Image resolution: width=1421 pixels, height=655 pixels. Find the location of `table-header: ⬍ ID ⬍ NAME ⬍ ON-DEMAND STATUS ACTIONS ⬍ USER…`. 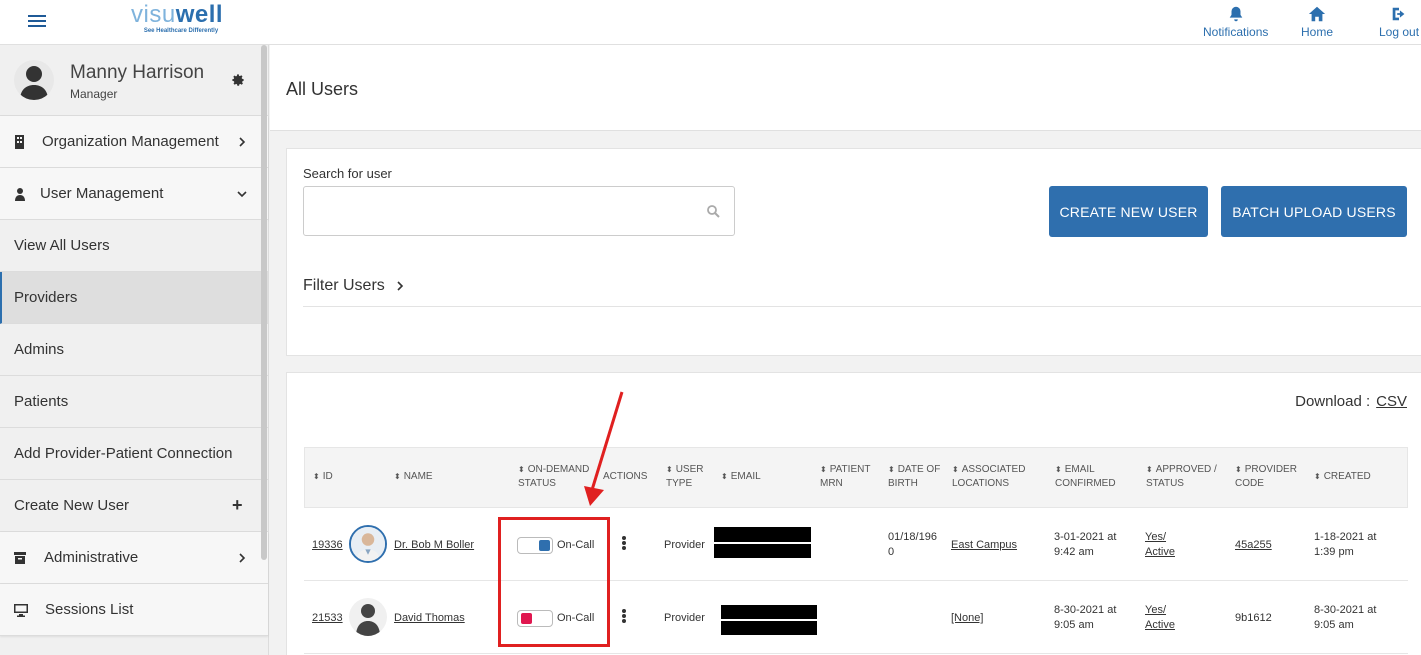

table-header: ⬍ ID ⬍ NAME ⬍ ON-DEMAND STATUS ACTIONS ⬍ USER… is located at coordinates (856, 477).